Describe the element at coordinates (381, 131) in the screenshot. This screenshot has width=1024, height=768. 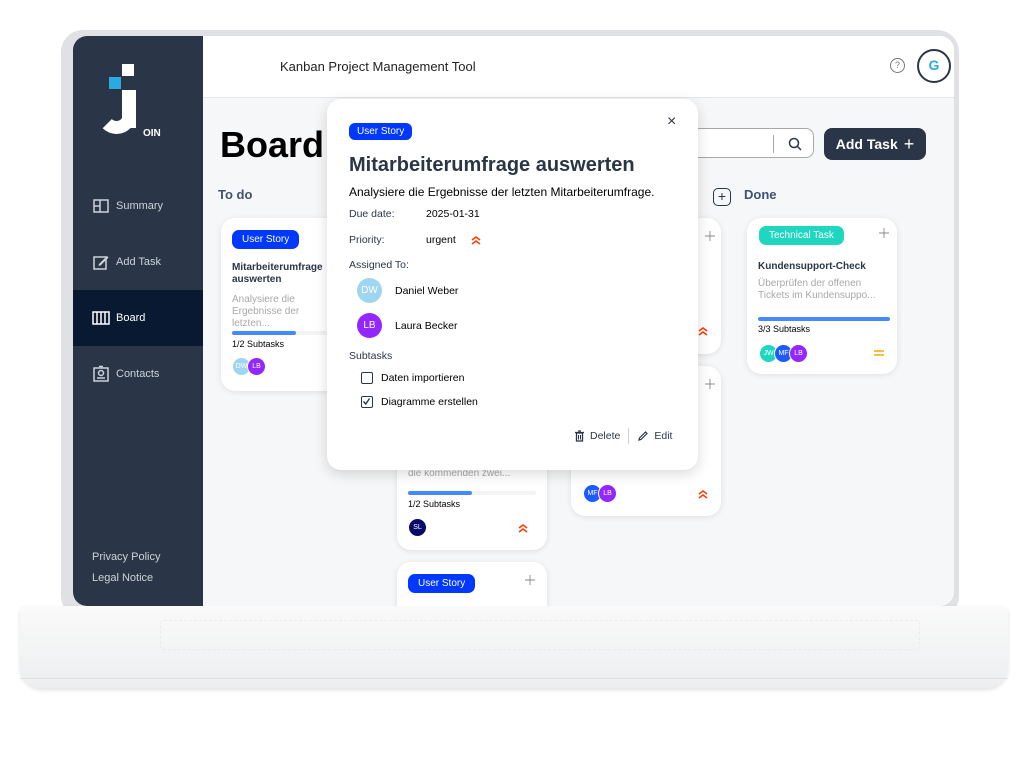
I see `category-badge: User Story` at that location.